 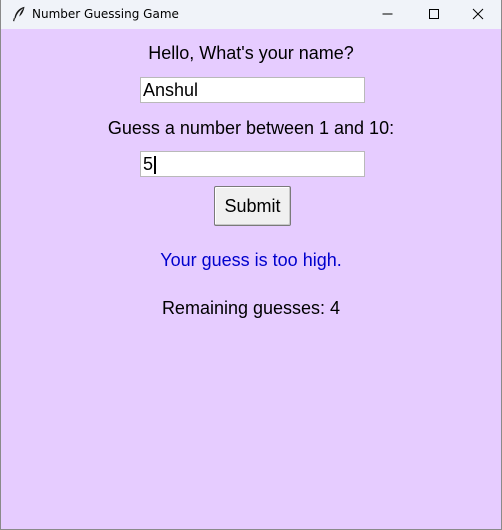 What do you see at coordinates (19, 14) in the screenshot?
I see `feather-icon` at bounding box center [19, 14].